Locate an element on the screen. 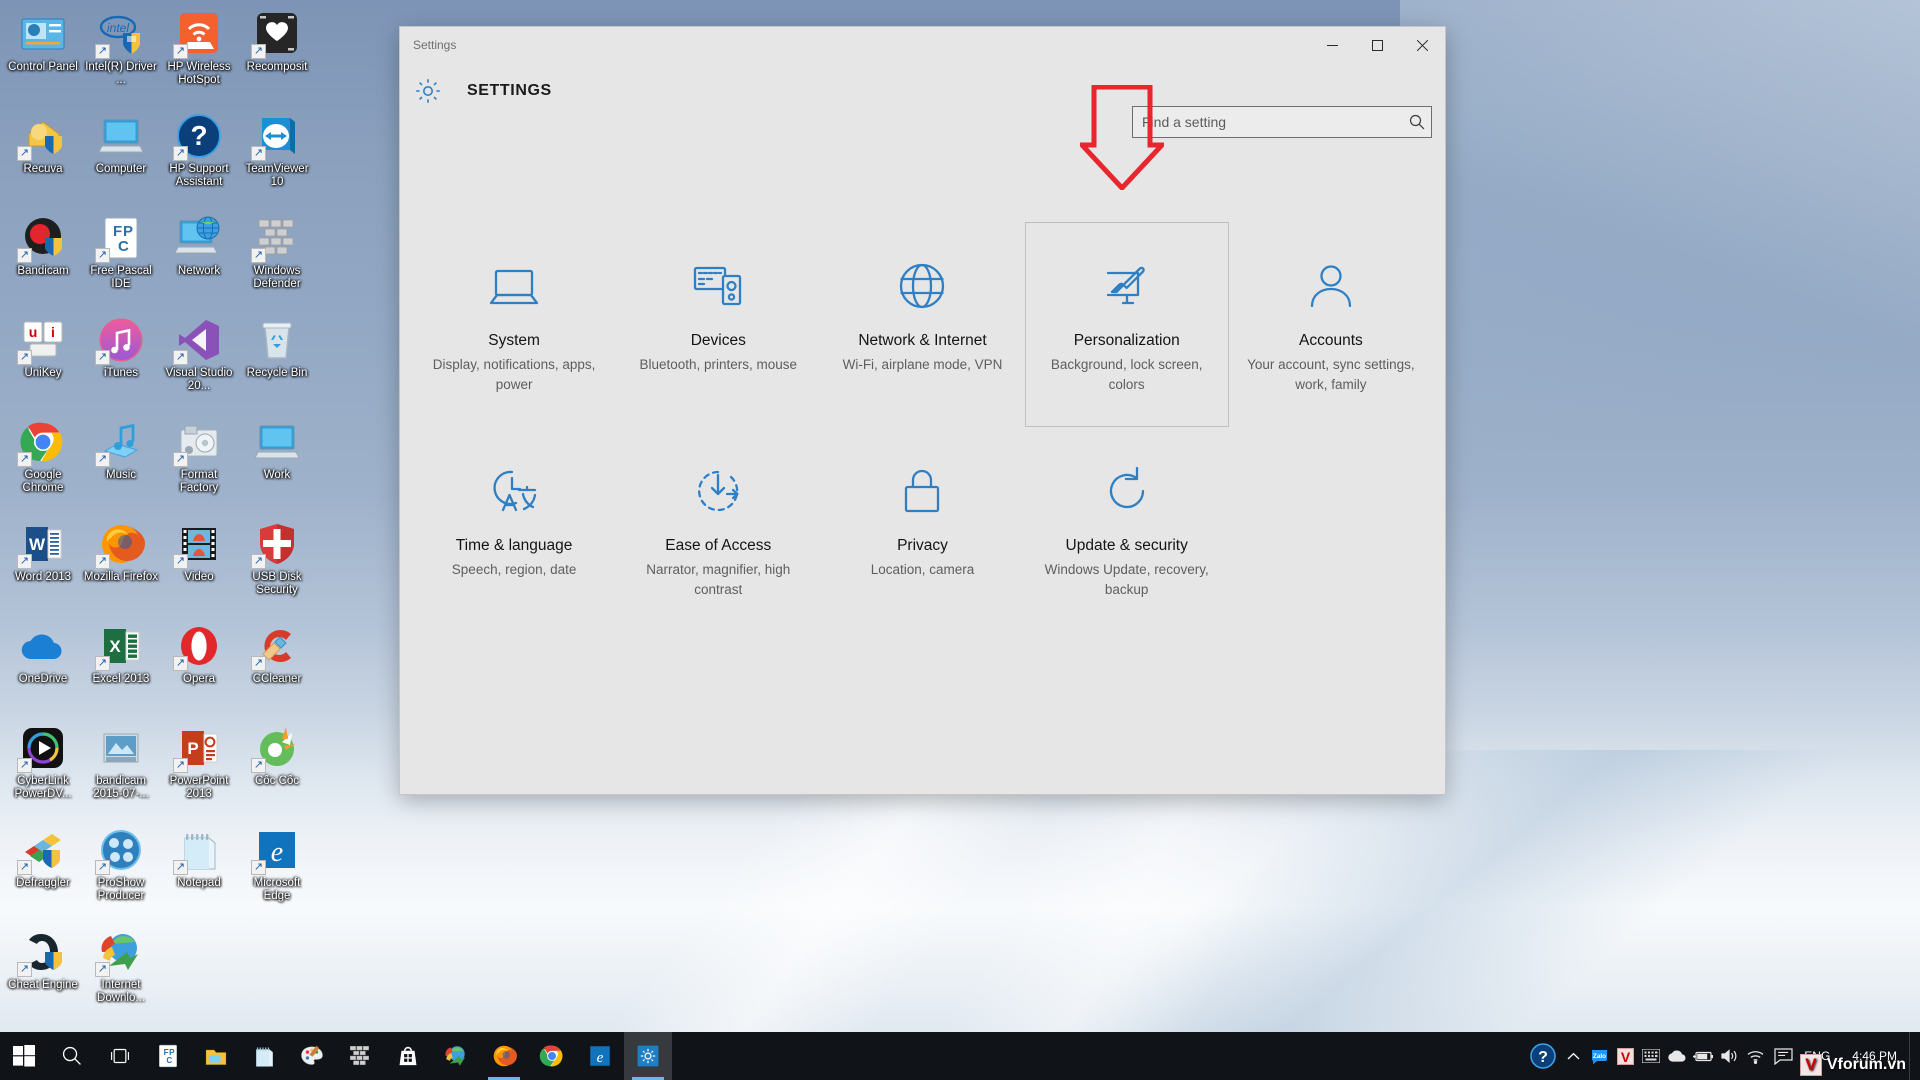 This screenshot has height=1080, width=1920. chevron-up-icon is located at coordinates (1573, 1056).